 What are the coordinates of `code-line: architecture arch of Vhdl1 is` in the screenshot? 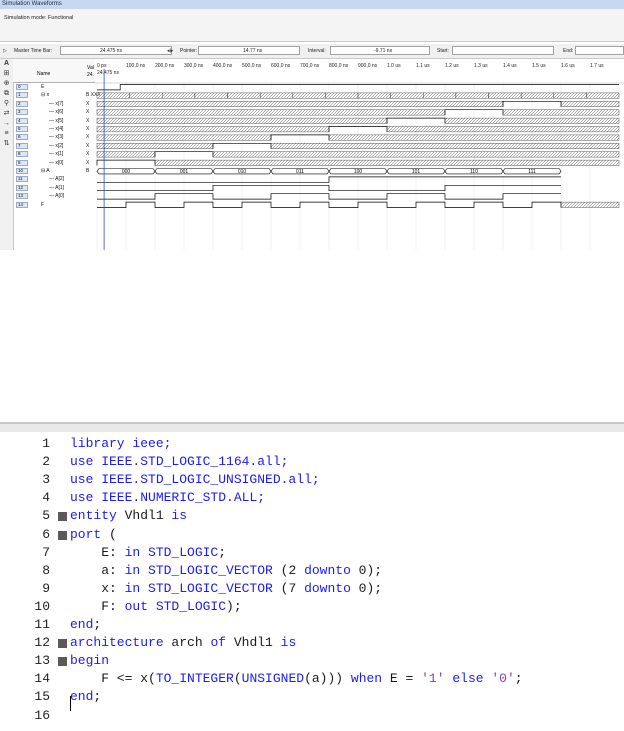 It's located at (183, 642).